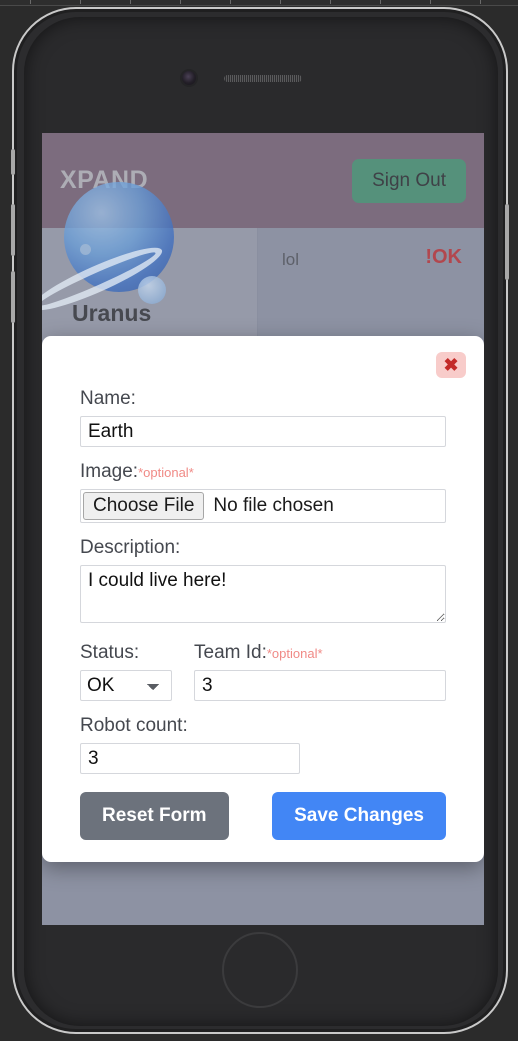 The width and height of the screenshot is (518, 1041). I want to click on name-field-group: Name:, so click(263, 417).